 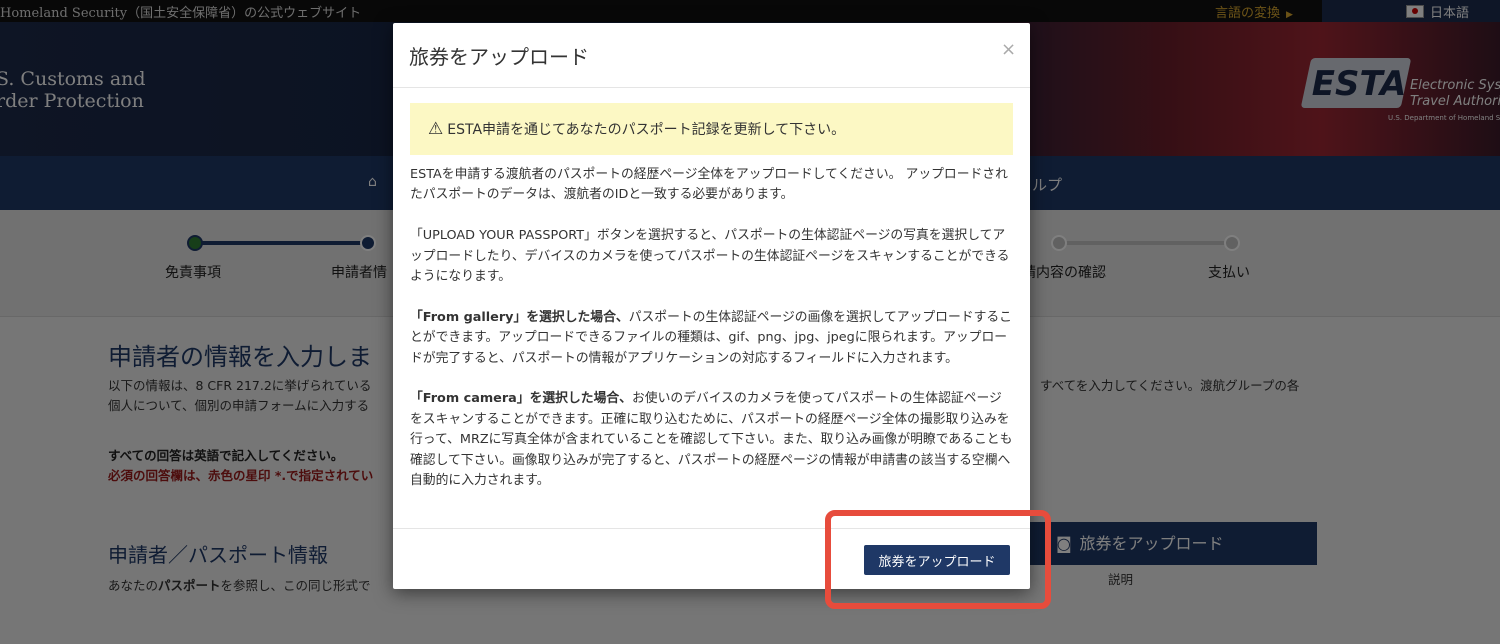 I want to click on camera-option-label: 「From camera」を選択した場合、, so click(x=521, y=399).